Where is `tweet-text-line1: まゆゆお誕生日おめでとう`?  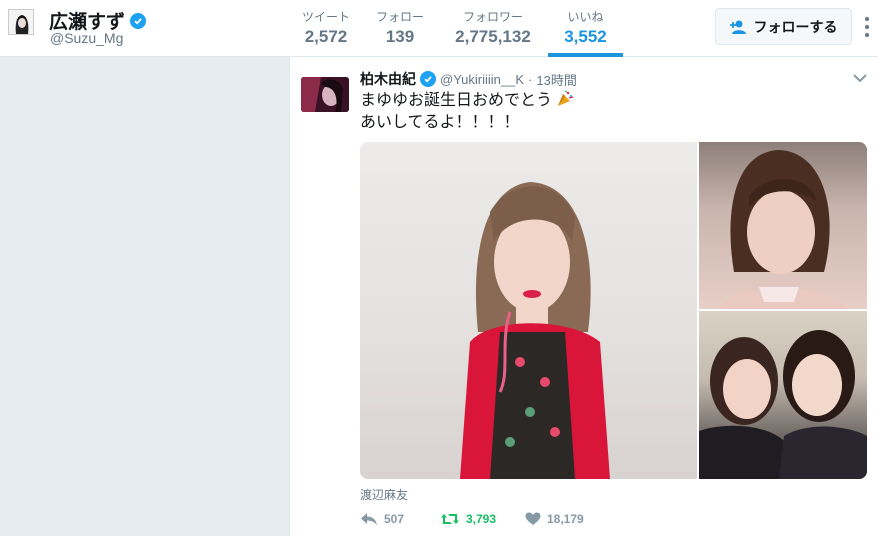
tweet-text-line1: まゆゆお誕生日おめでとう is located at coordinates (456, 100).